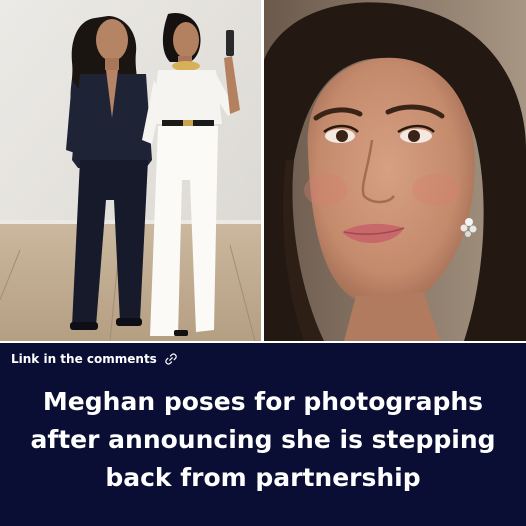  I want to click on link-label: Link in the comments, so click(84, 359).